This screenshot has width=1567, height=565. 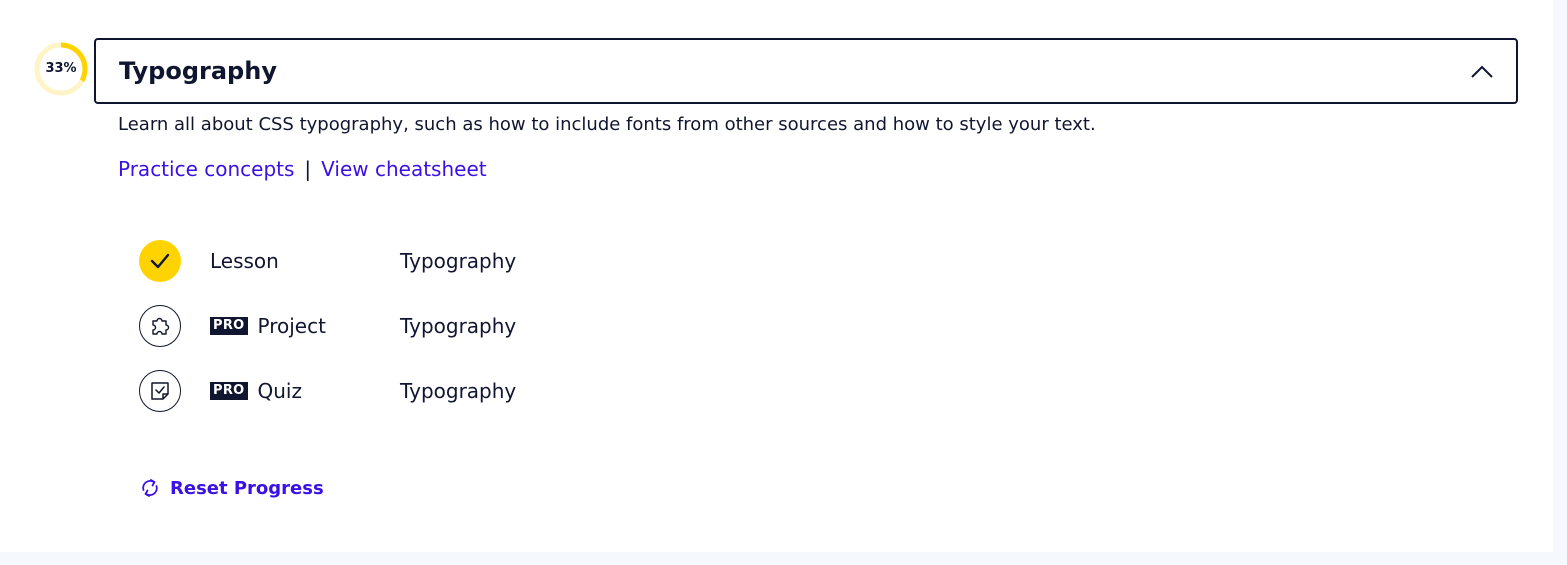 What do you see at coordinates (302, 169) in the screenshot?
I see `module-links: Practice concepts | View cheatsheet` at bounding box center [302, 169].